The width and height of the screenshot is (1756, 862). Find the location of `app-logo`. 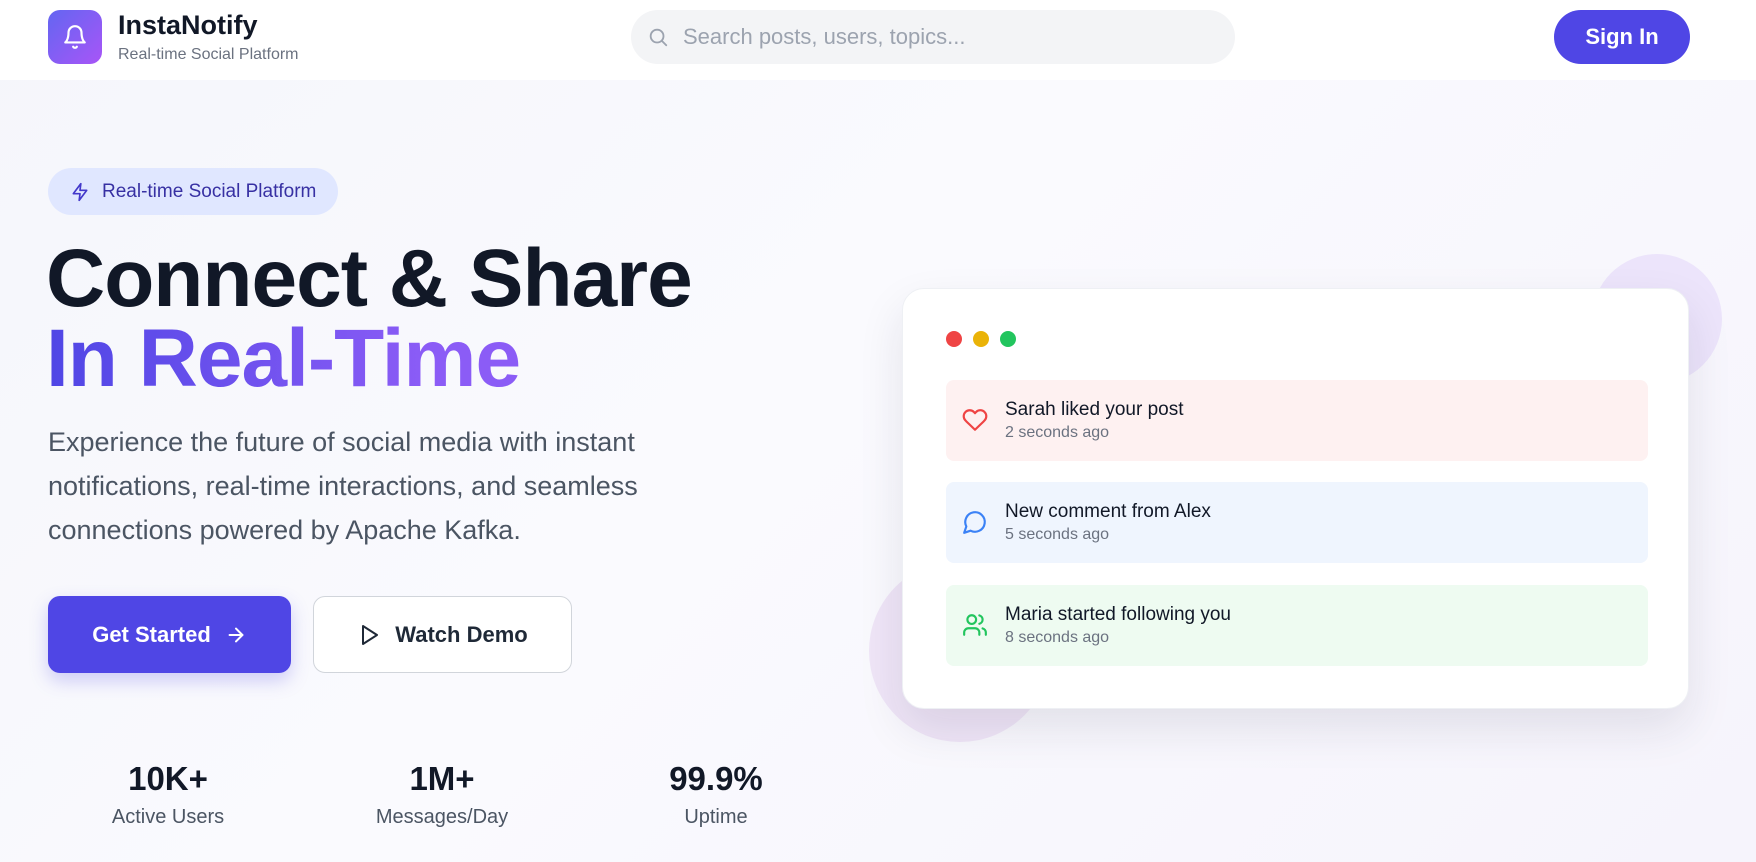

app-logo is located at coordinates (75, 37).